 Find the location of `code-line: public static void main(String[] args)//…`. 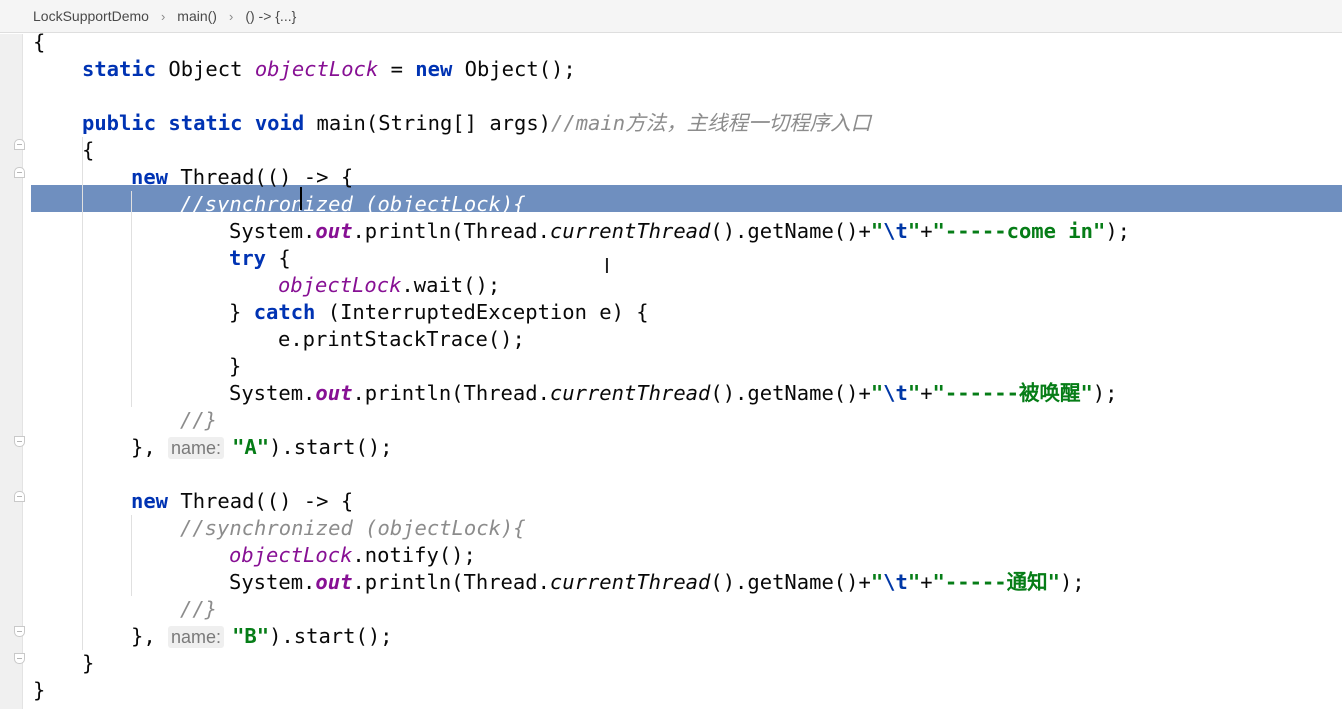

code-line: public static void main(String[] args)//… is located at coordinates (476, 123).